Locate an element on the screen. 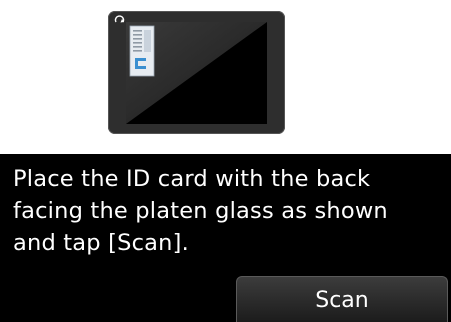 Image resolution: width=451 pixels, height=322 pixels. orientation-mark-icon is located at coordinates (119, 19).